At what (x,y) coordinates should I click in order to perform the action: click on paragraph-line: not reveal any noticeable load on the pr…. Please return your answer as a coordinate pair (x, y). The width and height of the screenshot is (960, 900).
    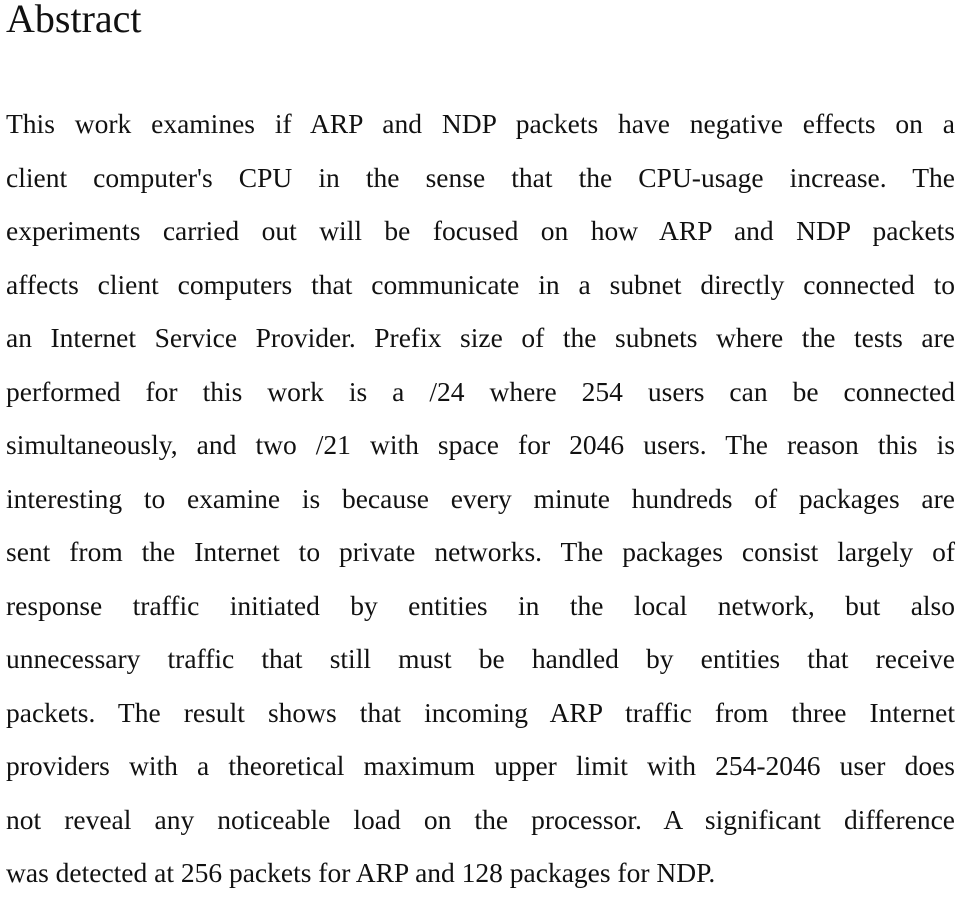
    Looking at the image, I should click on (480, 819).